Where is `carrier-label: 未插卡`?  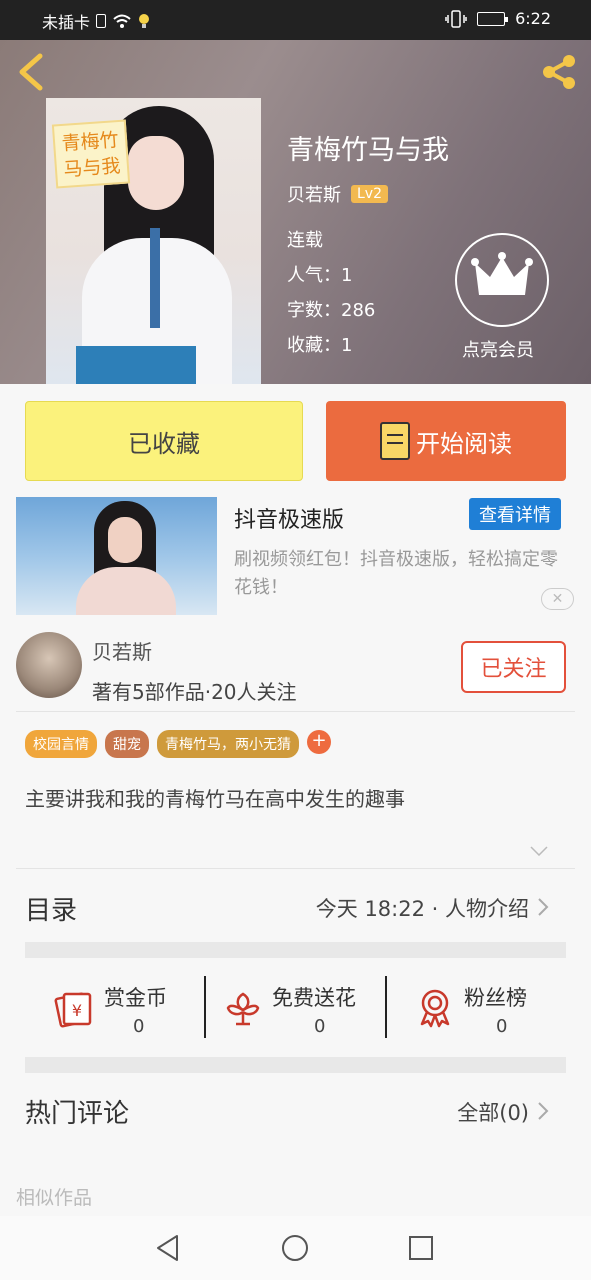
carrier-label: 未插卡 is located at coordinates (66, 22).